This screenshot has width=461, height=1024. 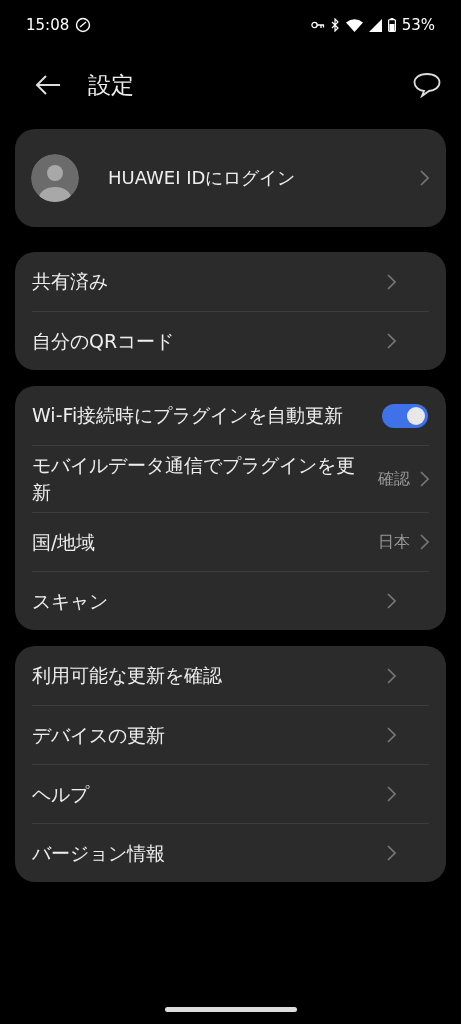 What do you see at coordinates (418, 25) in the screenshot?
I see `battery-percent: 53%` at bounding box center [418, 25].